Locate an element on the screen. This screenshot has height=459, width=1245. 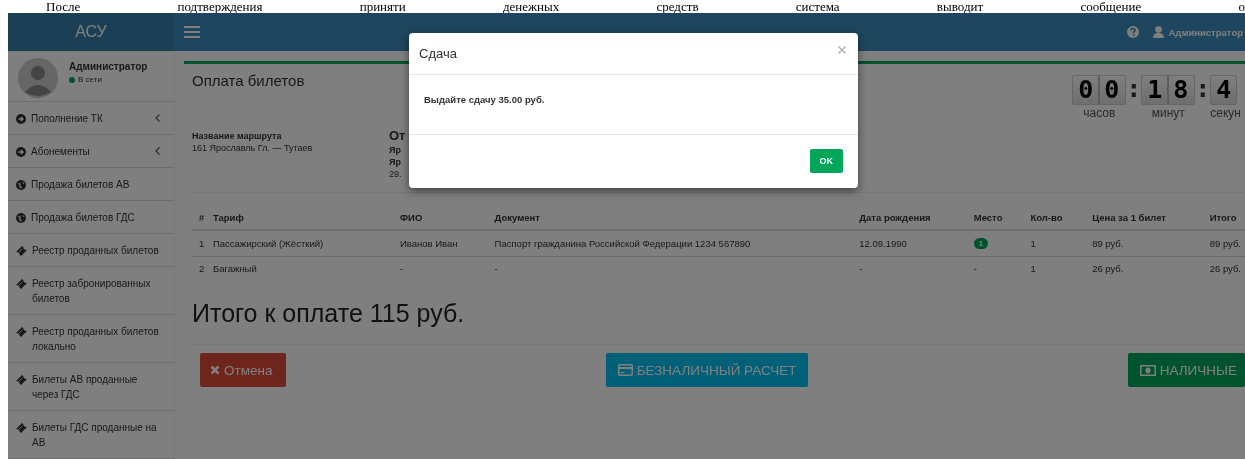
table-cell: 2 is located at coordinates (202, 268).